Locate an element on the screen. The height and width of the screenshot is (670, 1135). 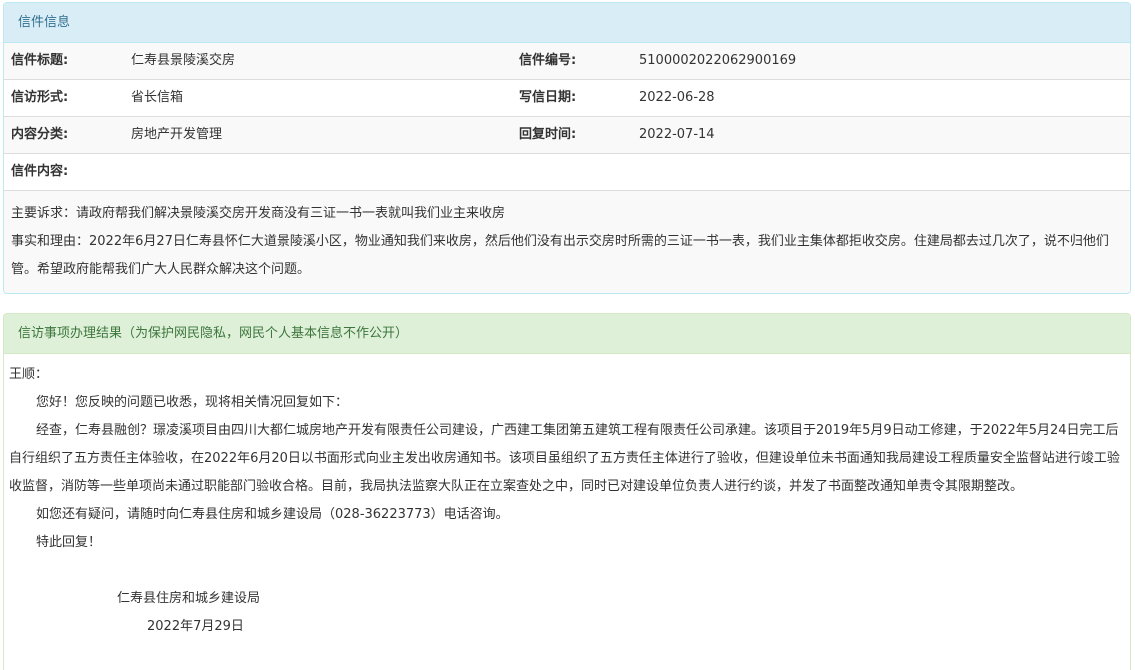
info-row-content-label: 信件内容: is located at coordinates (567, 172).